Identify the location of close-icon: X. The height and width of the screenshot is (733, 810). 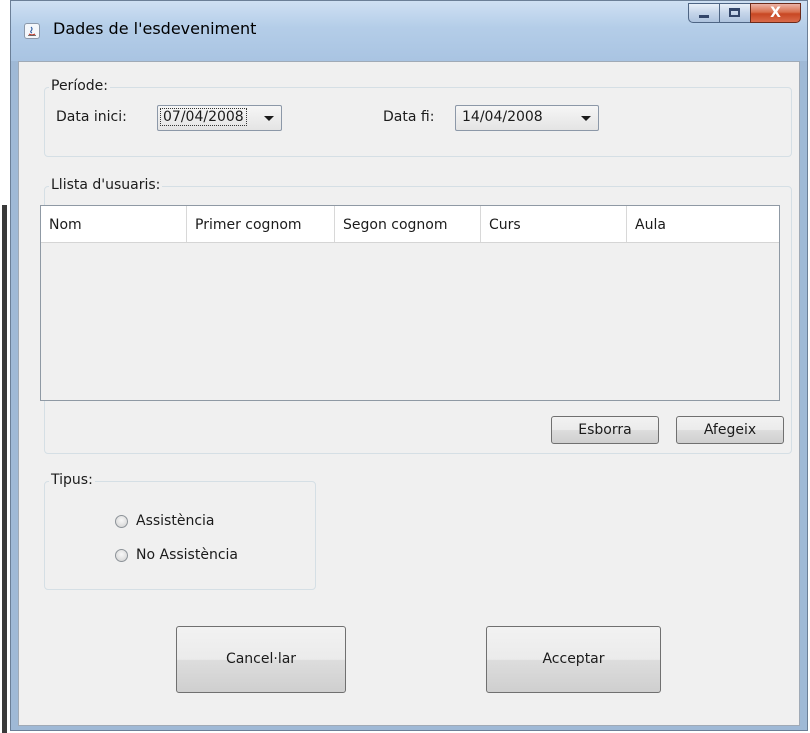
(775, 13).